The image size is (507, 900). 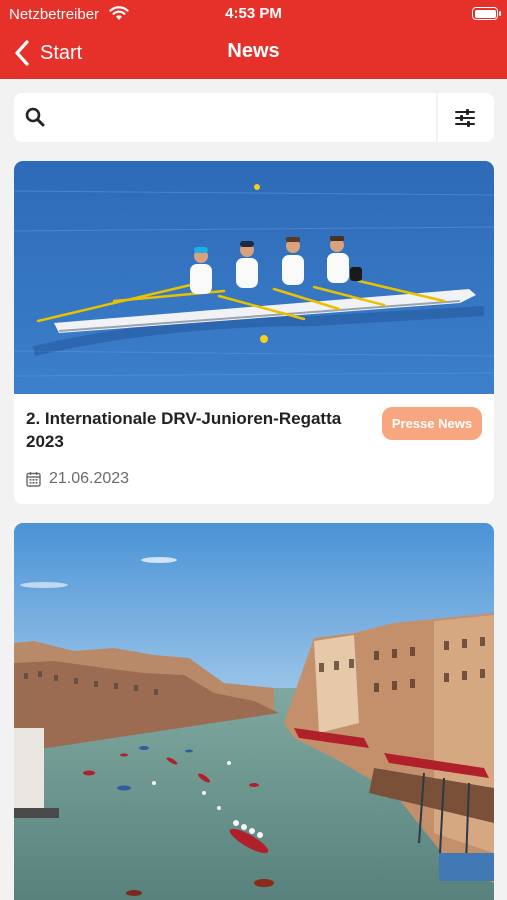 What do you see at coordinates (33, 479) in the screenshot?
I see `calendar-icon` at bounding box center [33, 479].